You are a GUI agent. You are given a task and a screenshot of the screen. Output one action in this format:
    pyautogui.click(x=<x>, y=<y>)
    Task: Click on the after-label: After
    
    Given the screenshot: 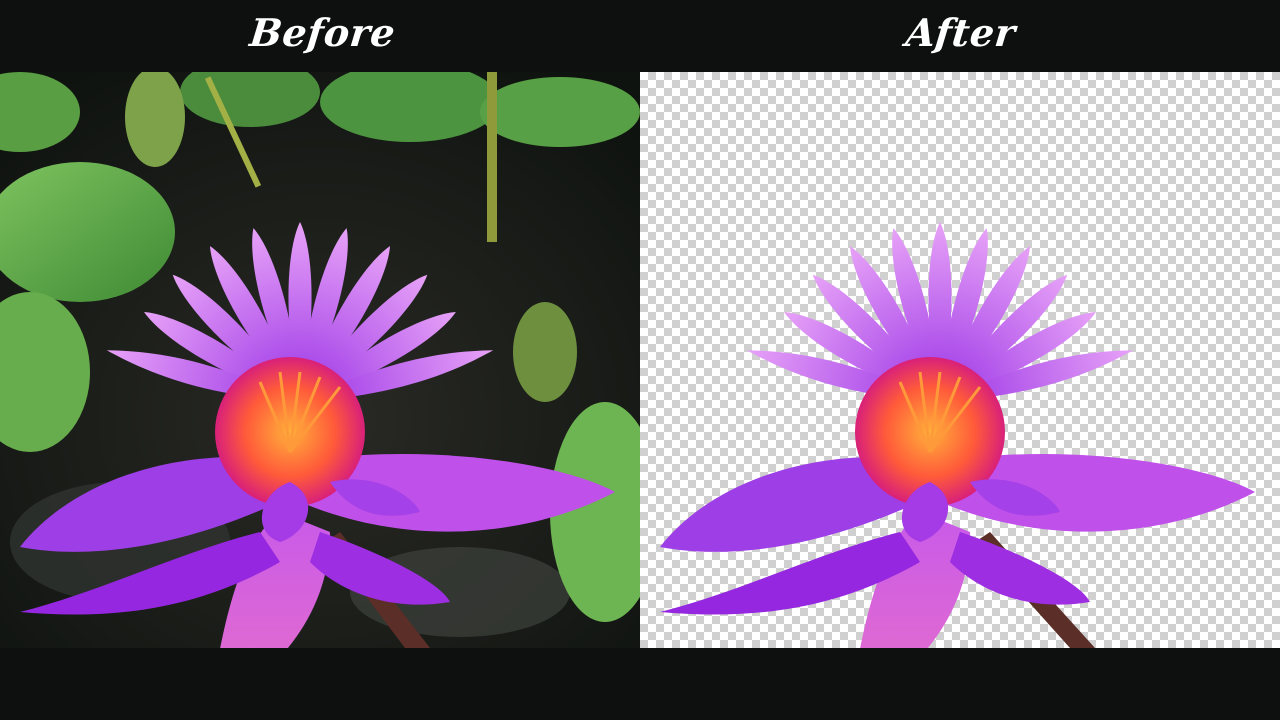 What is the action you would take?
    pyautogui.click(x=960, y=32)
    